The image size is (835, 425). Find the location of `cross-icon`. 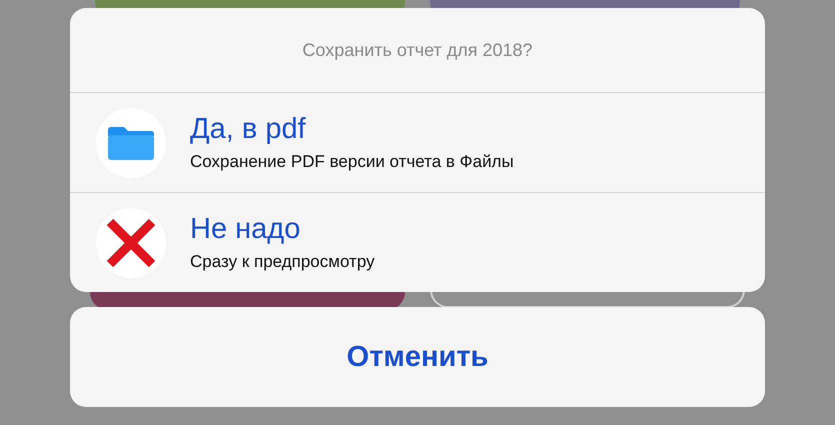

cross-icon is located at coordinates (131, 243).